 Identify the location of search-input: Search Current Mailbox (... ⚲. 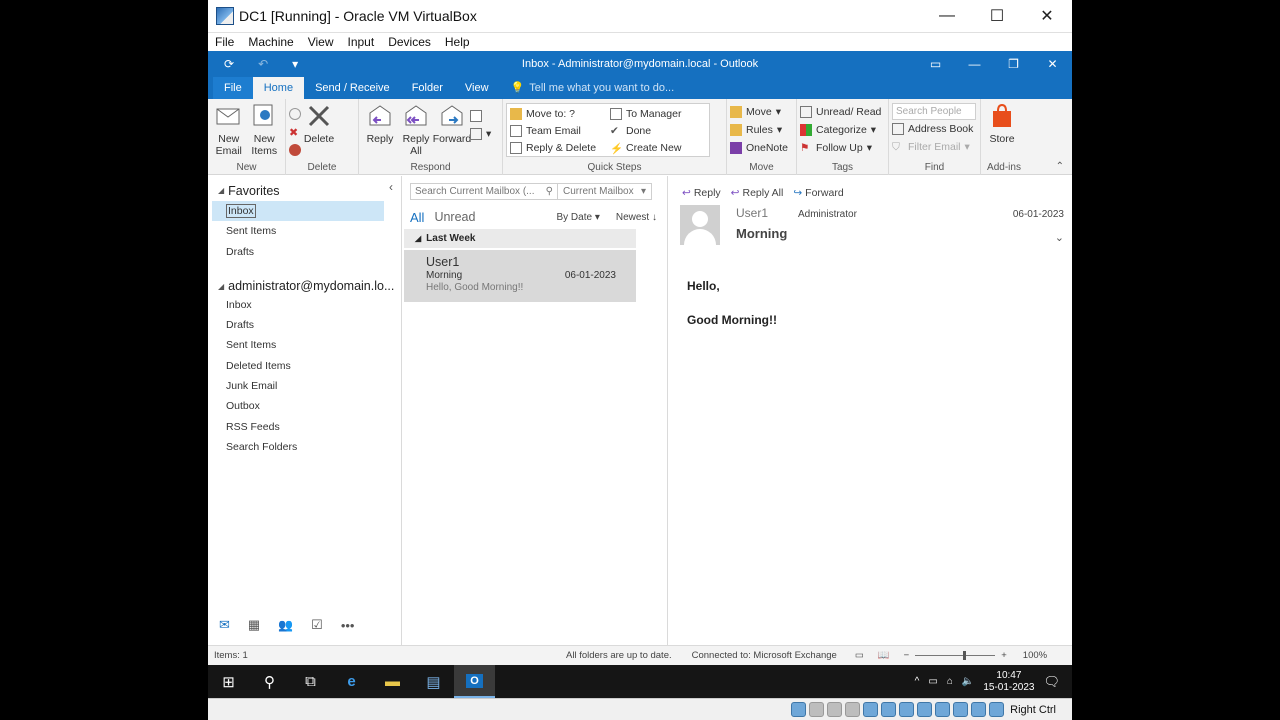
(484, 191).